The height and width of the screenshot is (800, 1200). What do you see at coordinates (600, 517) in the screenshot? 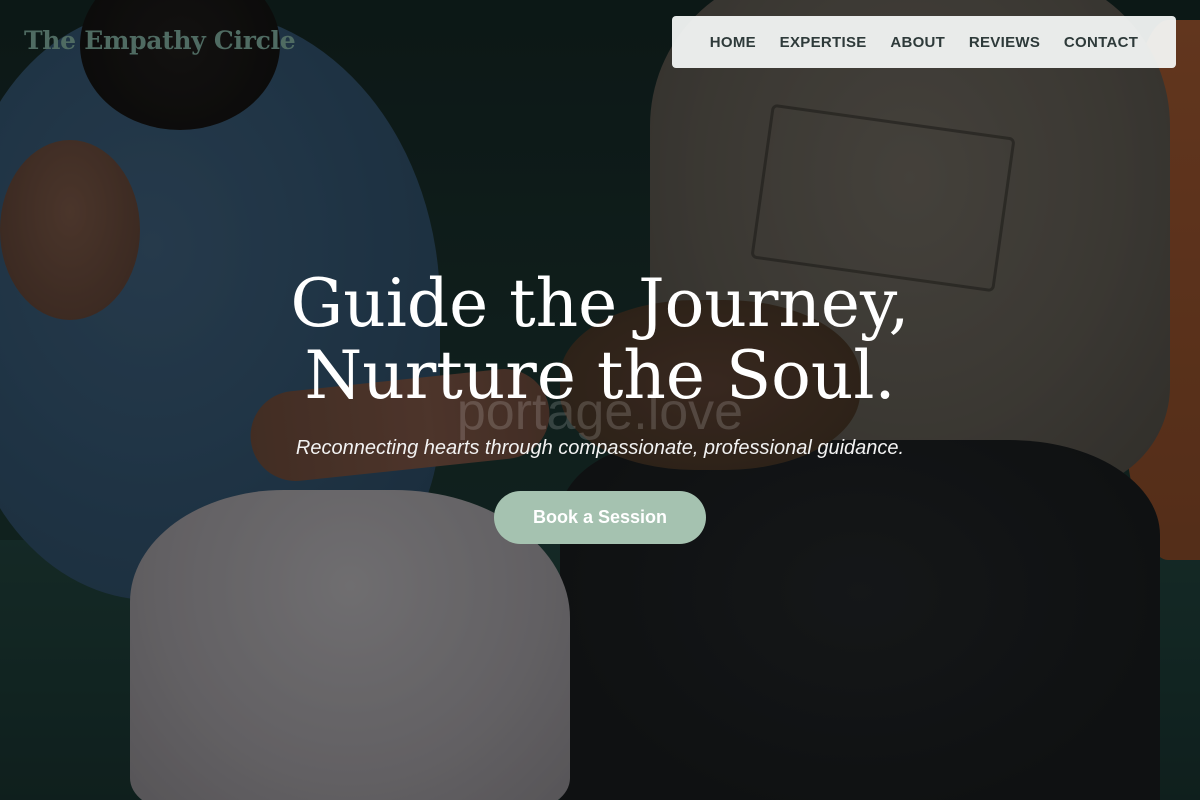
I see `book-session-button: Book a Session` at bounding box center [600, 517].